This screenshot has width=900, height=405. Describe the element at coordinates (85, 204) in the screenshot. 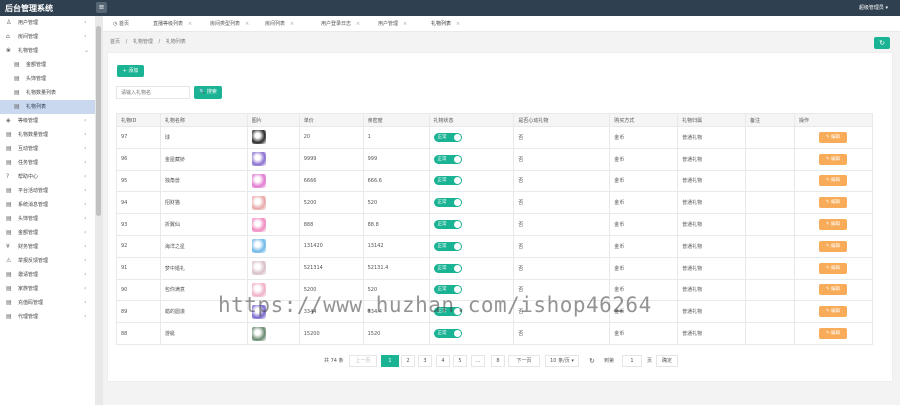

I see `chevron-left-icon: ‹` at that location.